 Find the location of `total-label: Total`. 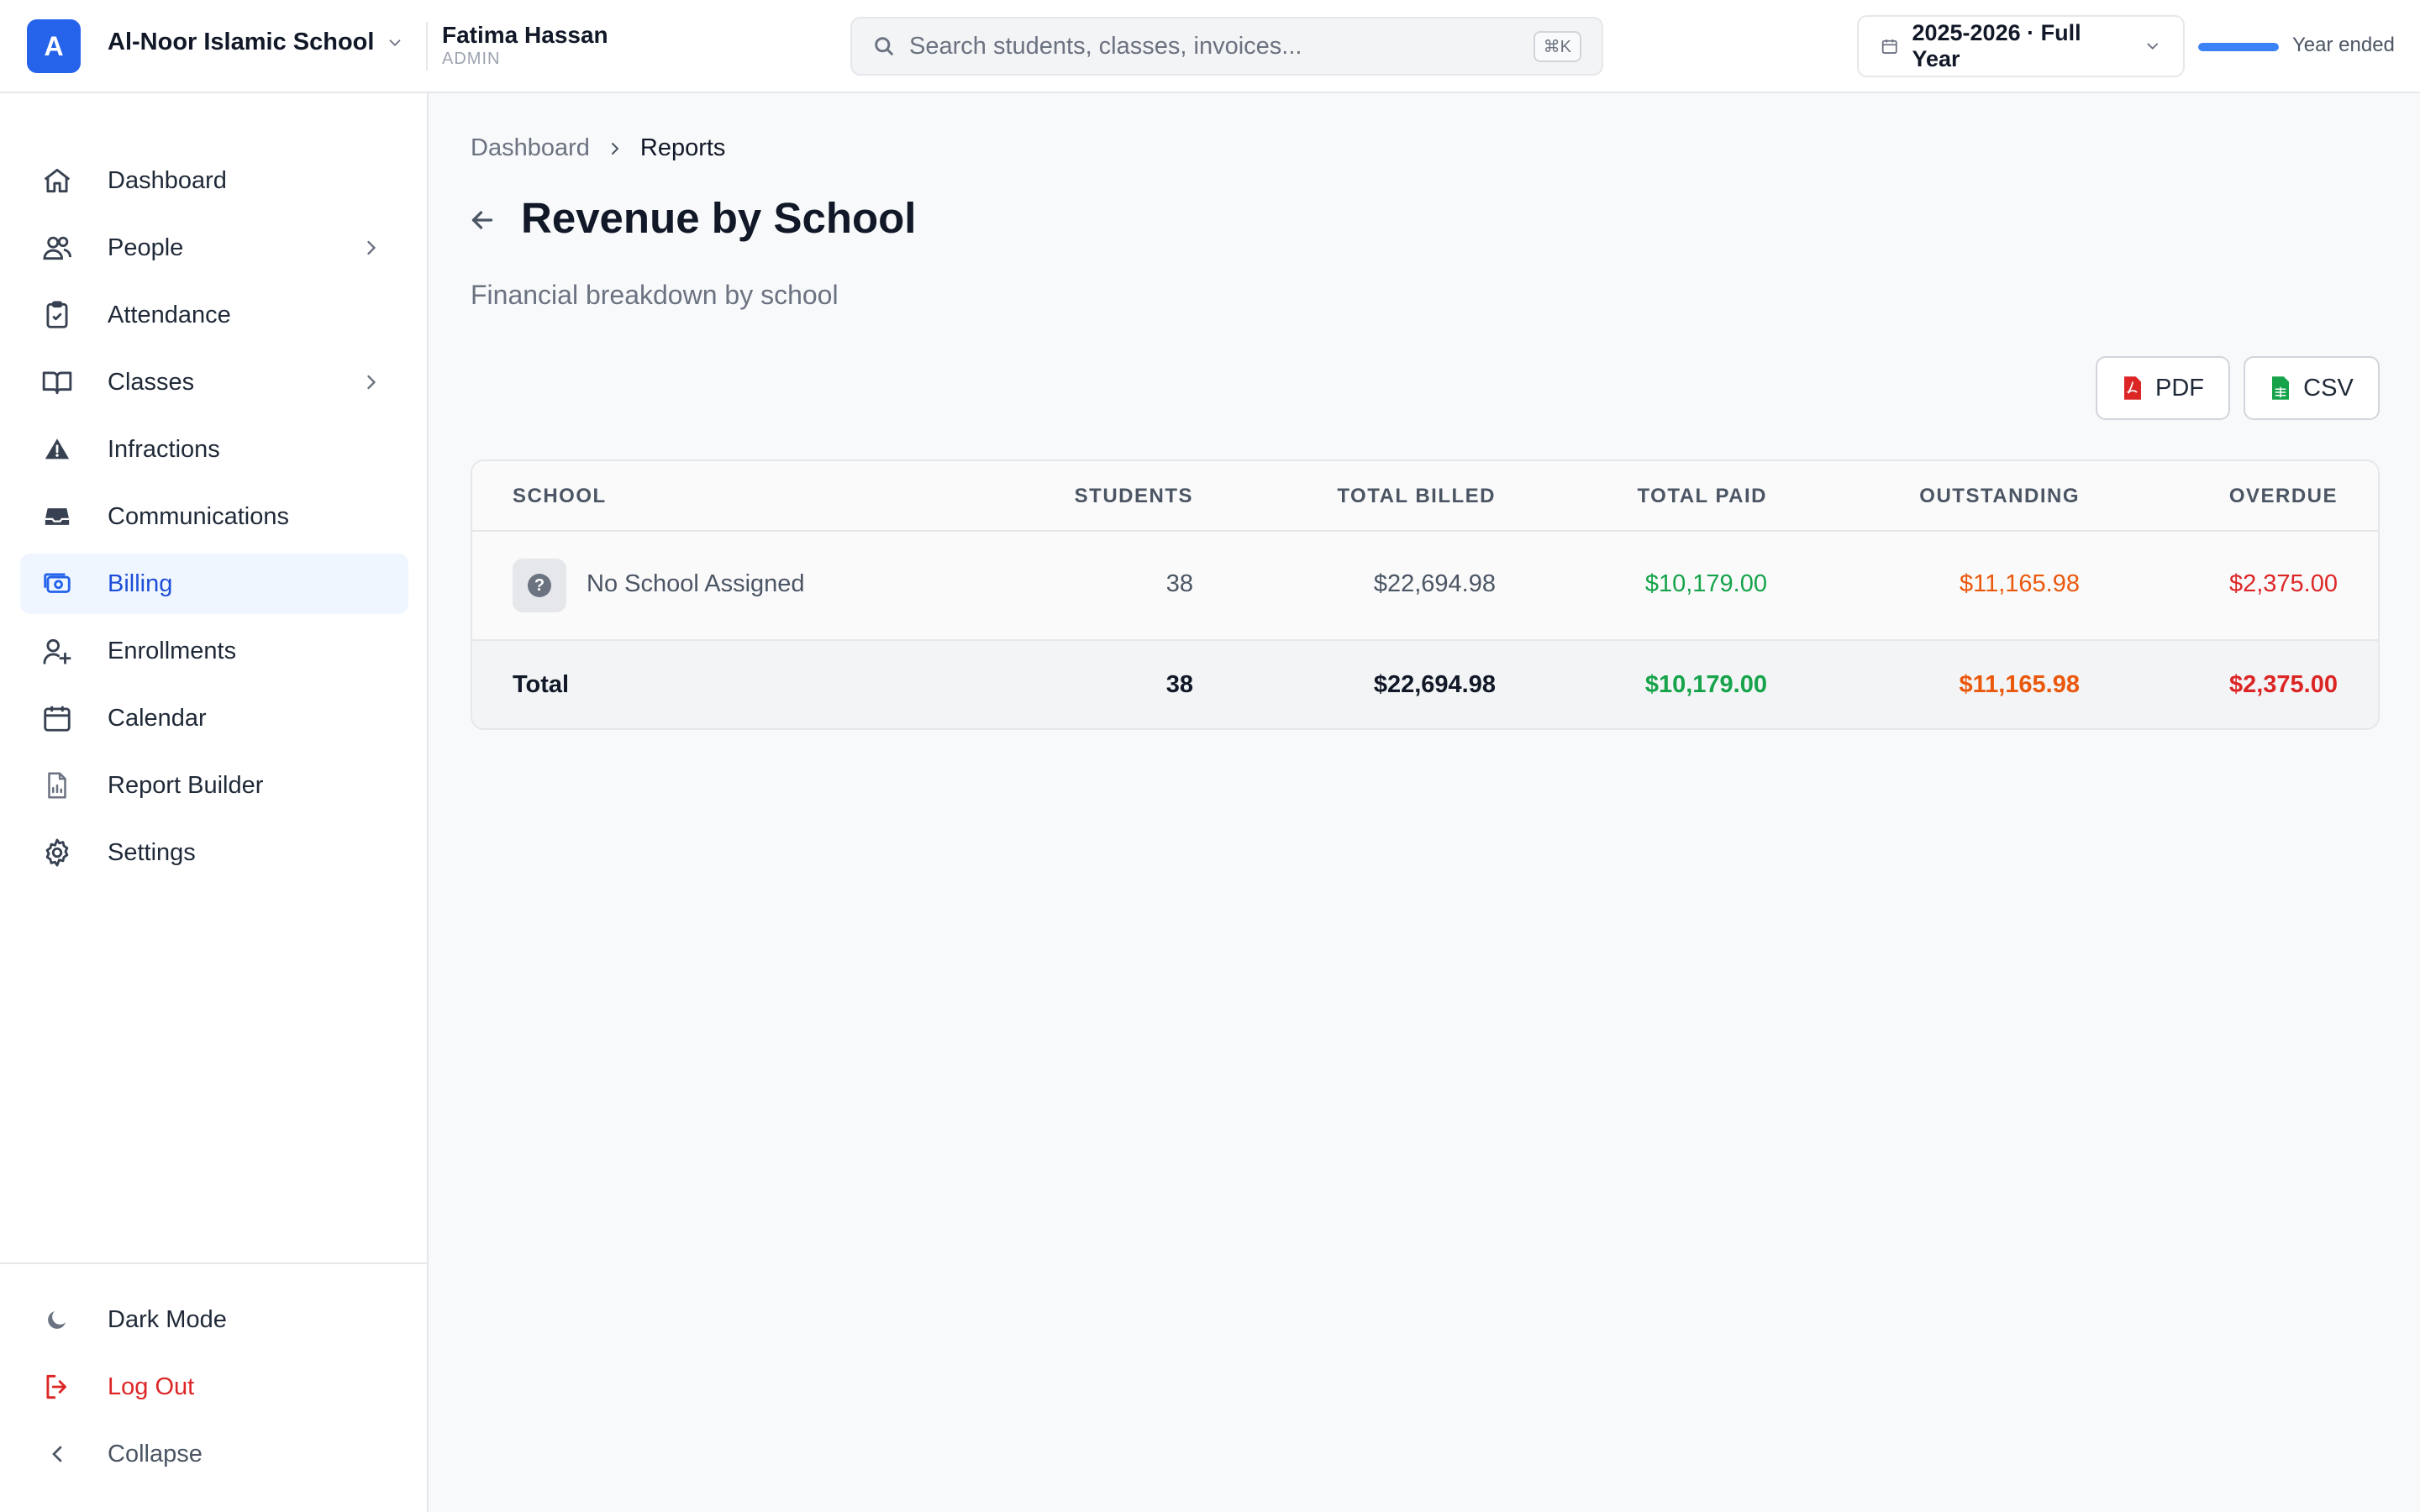

total-label: Total is located at coordinates (541, 684).